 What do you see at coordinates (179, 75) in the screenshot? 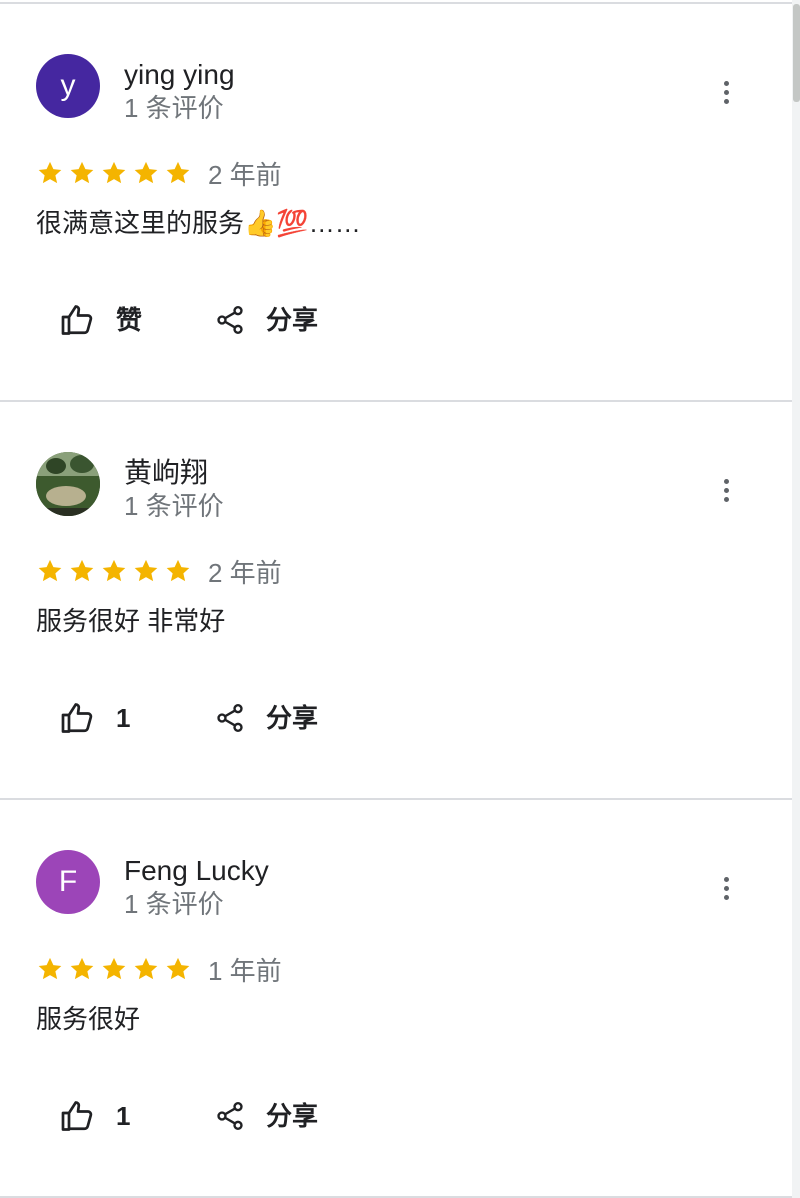
I see `reviewer-name: ying ying` at bounding box center [179, 75].